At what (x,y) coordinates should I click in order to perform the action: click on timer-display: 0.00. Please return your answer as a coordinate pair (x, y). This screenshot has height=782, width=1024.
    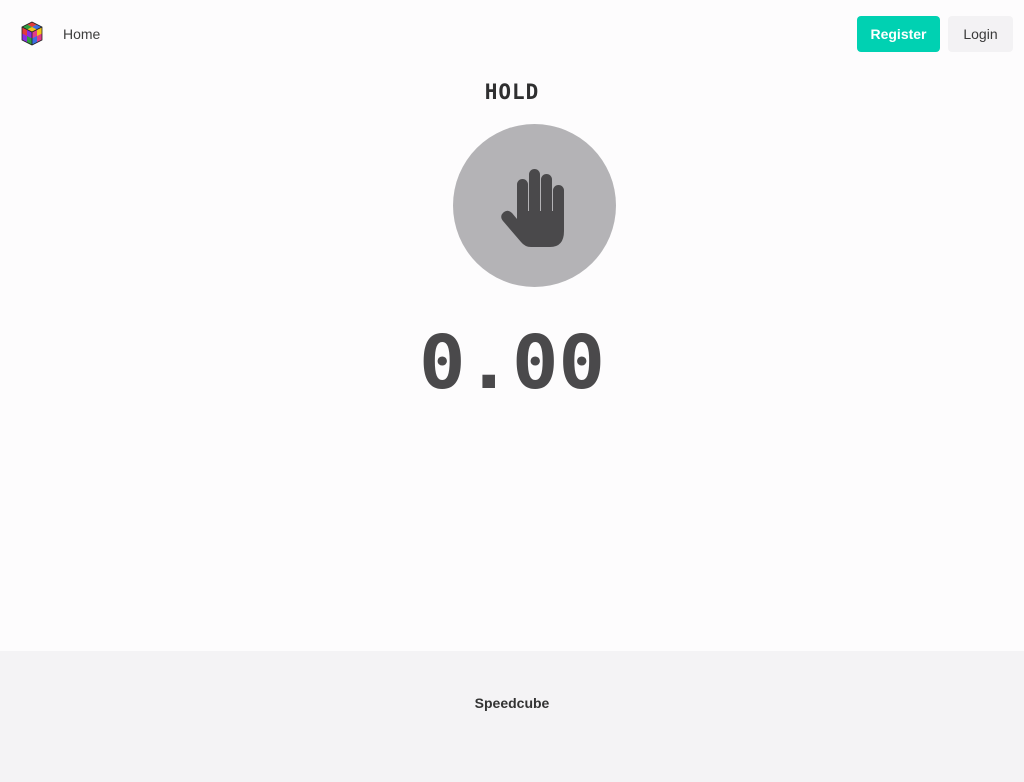
    Looking at the image, I should click on (512, 363).